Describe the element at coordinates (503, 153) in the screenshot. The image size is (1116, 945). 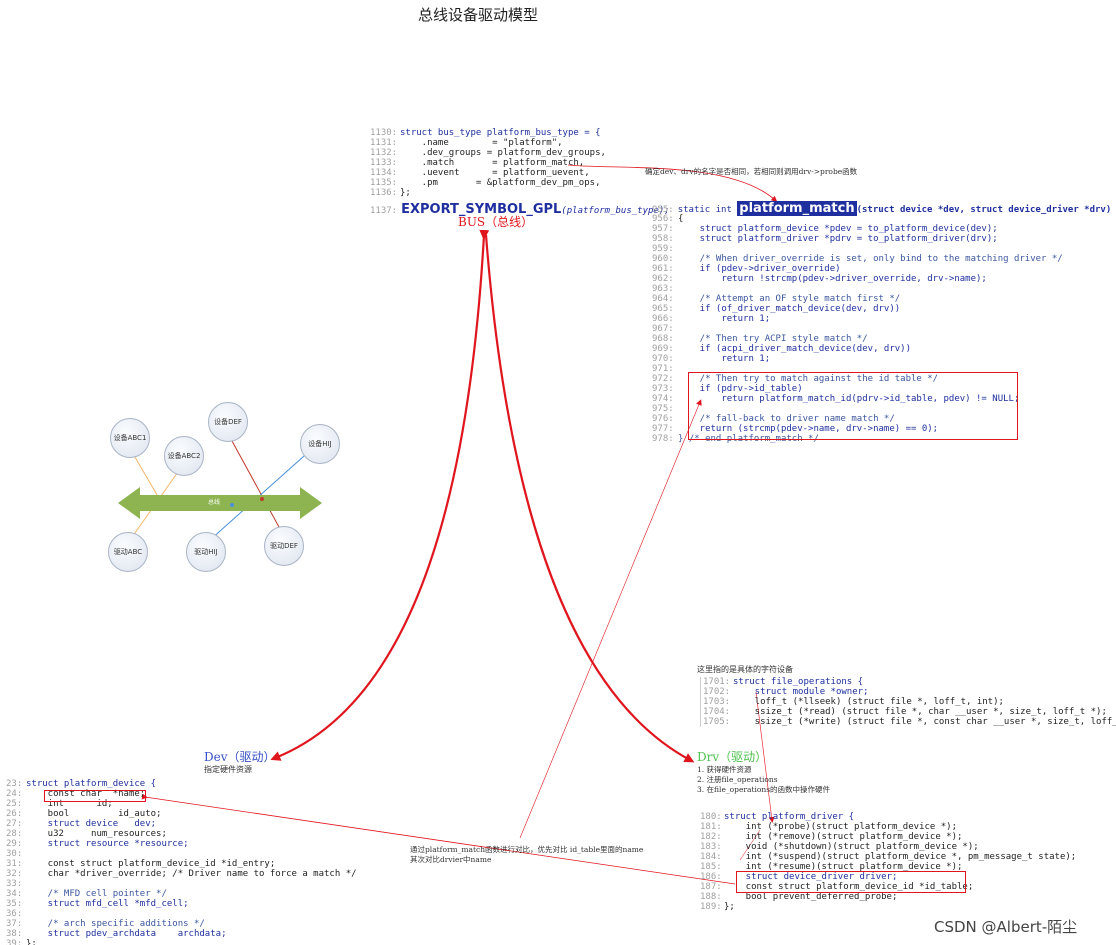
I see `code-text: .dev_groups = platform_dev_groups,` at that location.